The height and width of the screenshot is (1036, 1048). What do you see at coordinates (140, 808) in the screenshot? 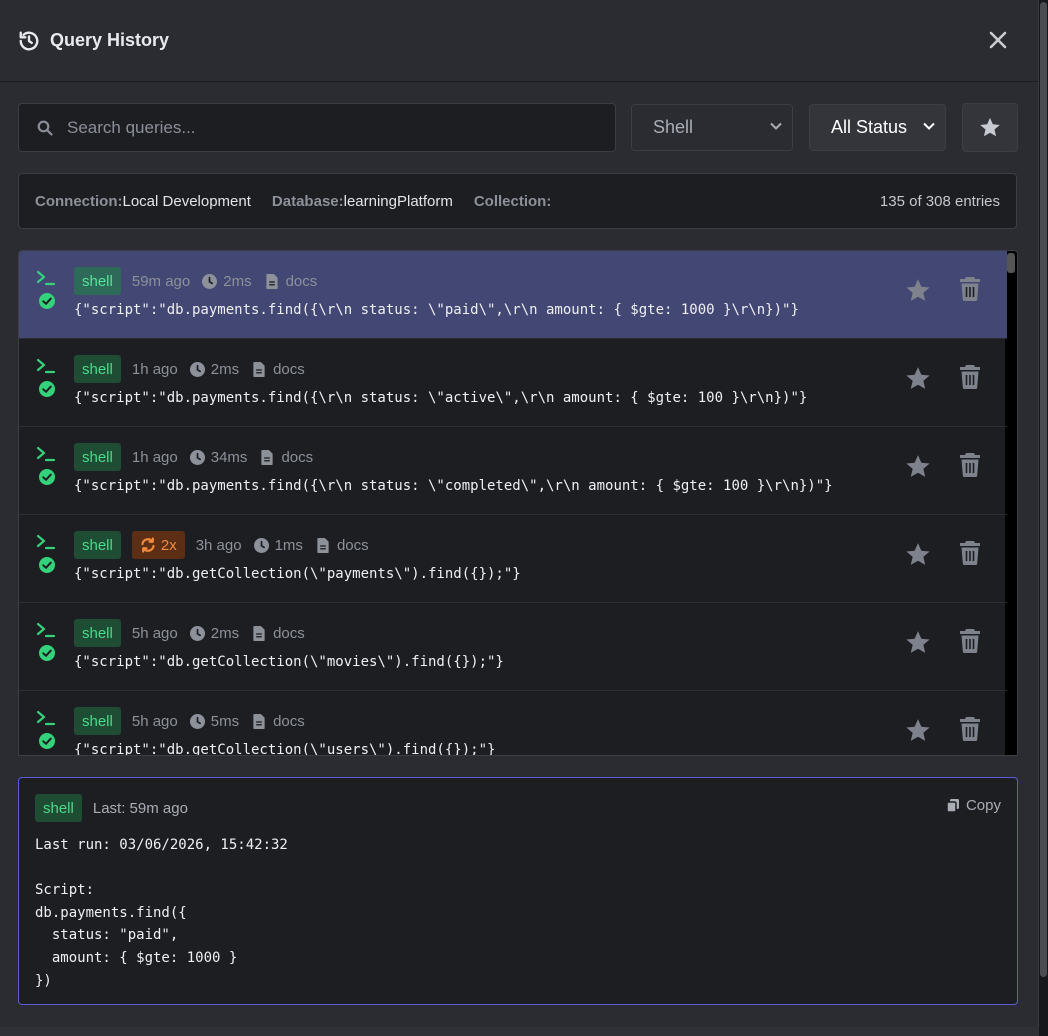
I see `preview-last-run: Last: 59m ago` at bounding box center [140, 808].